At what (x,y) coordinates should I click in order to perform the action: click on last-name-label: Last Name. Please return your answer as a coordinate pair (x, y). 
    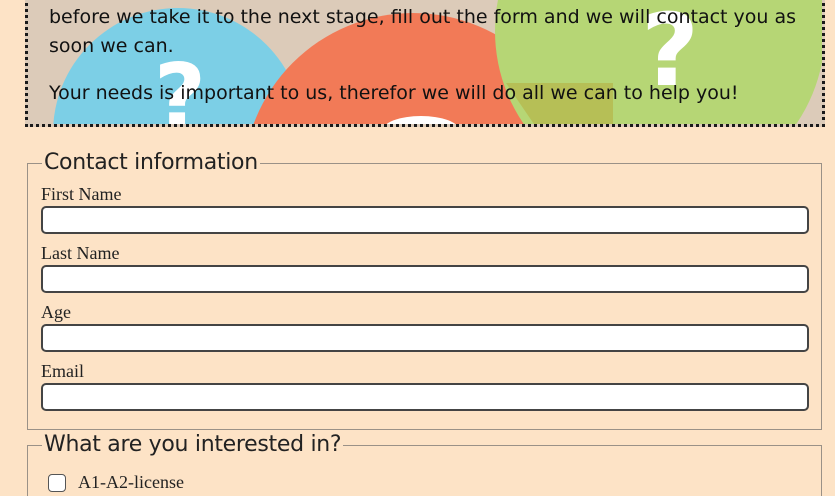
    Looking at the image, I should click on (80, 253).